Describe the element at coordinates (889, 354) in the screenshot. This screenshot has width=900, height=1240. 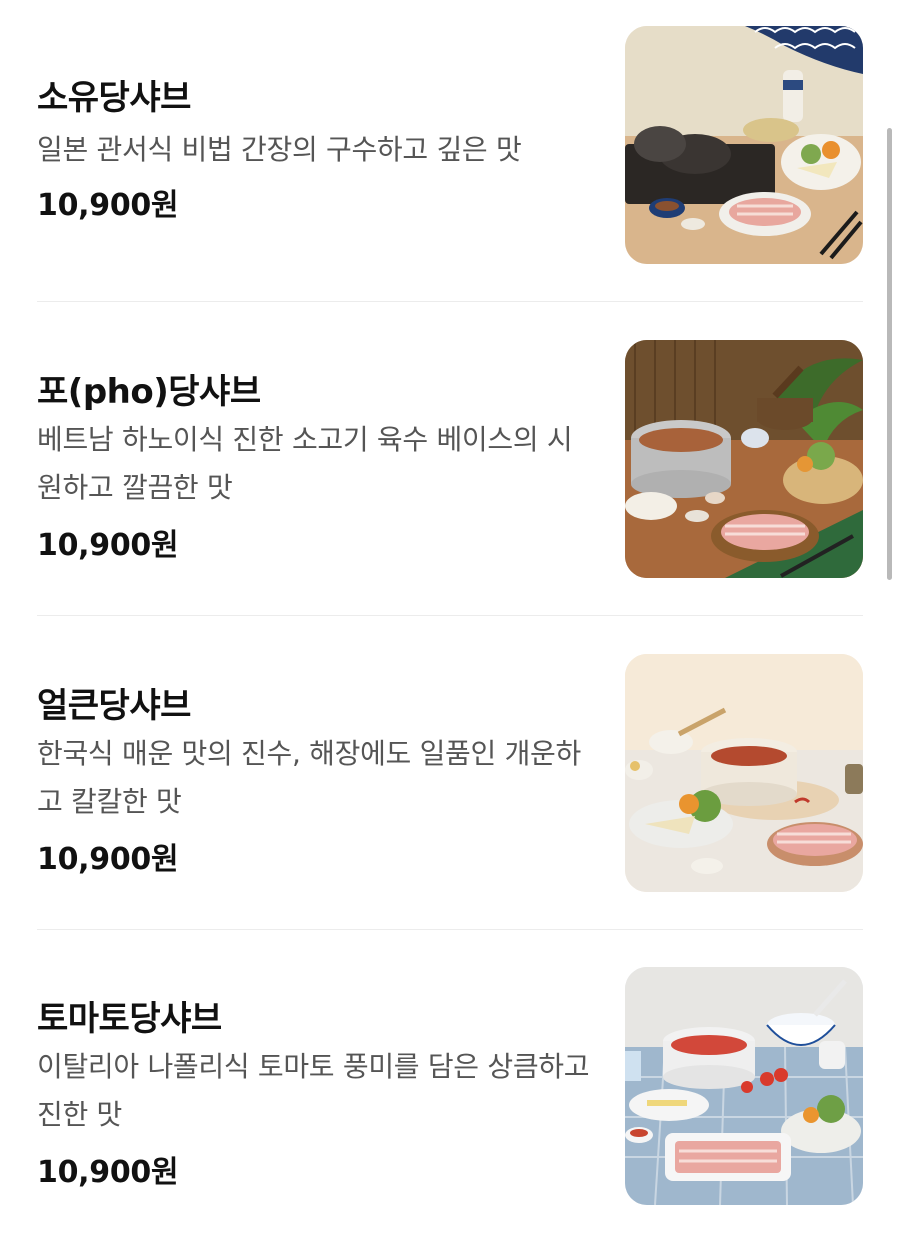
I see `scrollbar` at that location.